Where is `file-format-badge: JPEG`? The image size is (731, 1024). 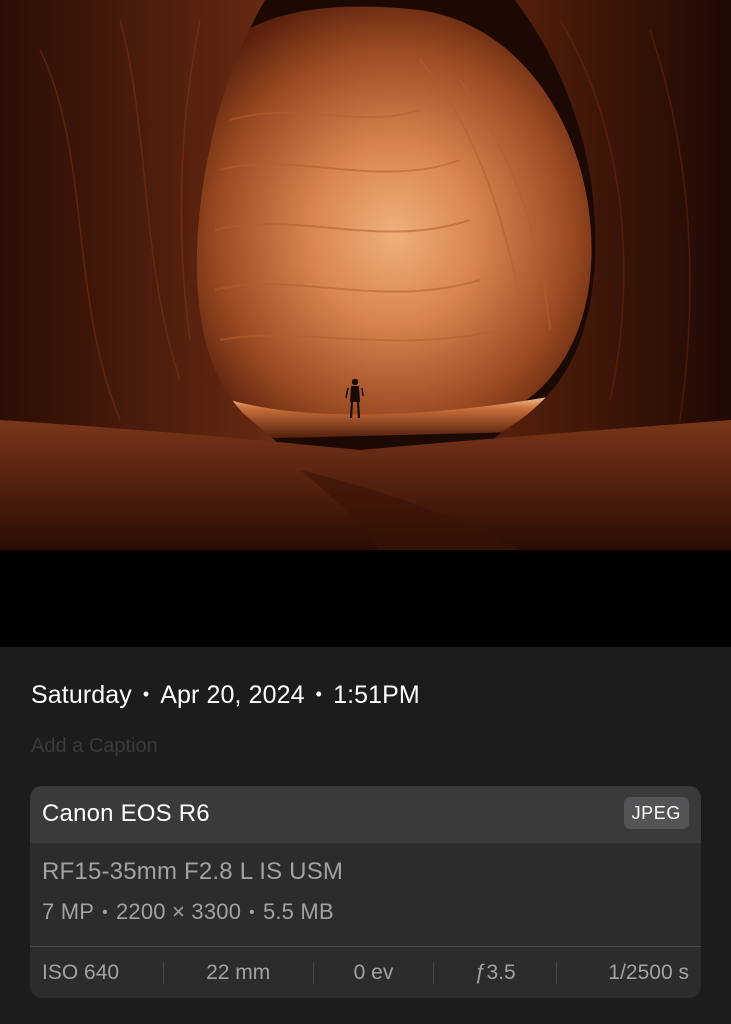 file-format-badge: JPEG is located at coordinates (656, 813).